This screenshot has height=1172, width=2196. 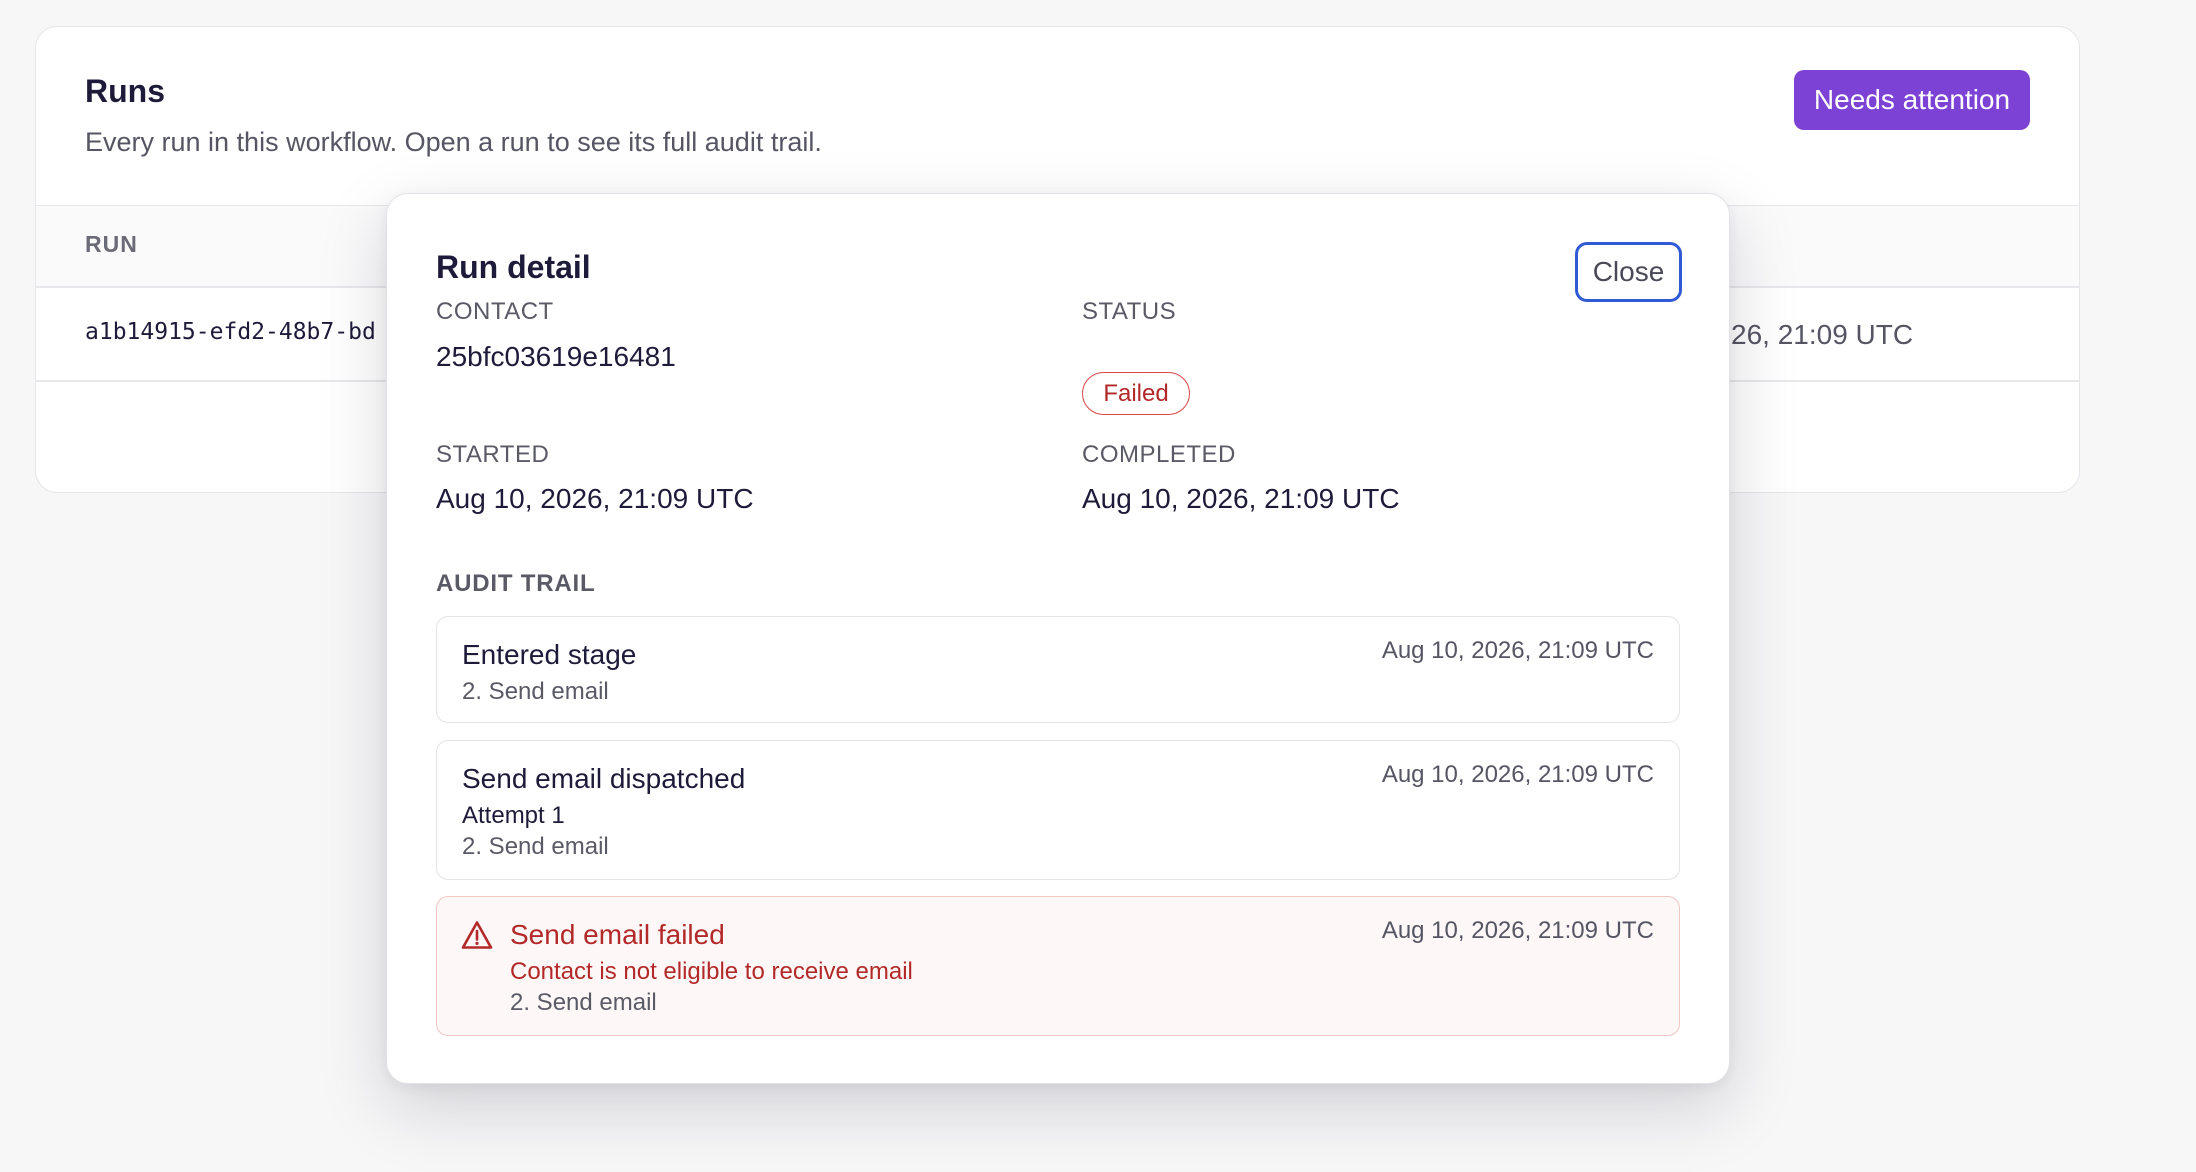 What do you see at coordinates (711, 971) in the screenshot?
I see `event-error-detail: Contact is not eligible to receive email` at bounding box center [711, 971].